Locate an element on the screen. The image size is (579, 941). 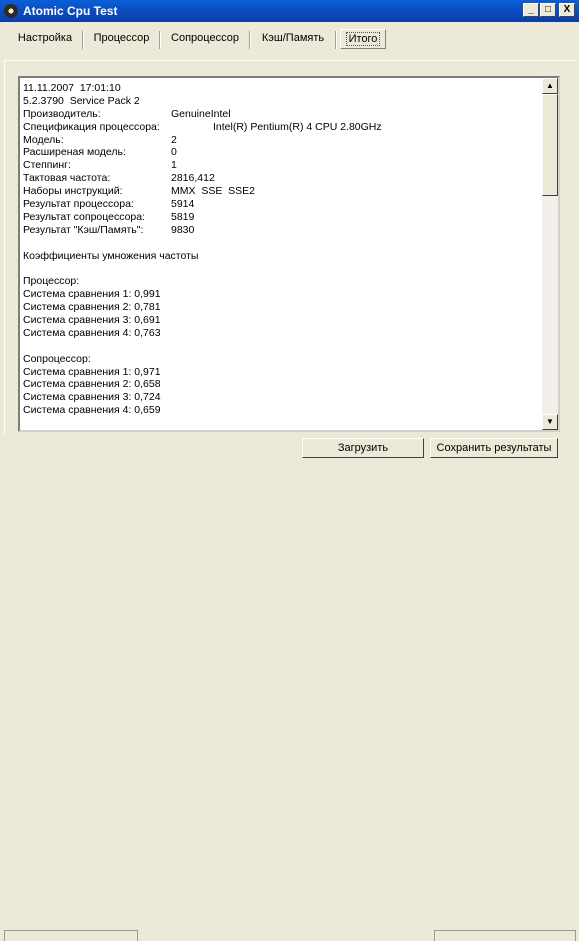
report-row: Модель: 2 is located at coordinates (110, 140).